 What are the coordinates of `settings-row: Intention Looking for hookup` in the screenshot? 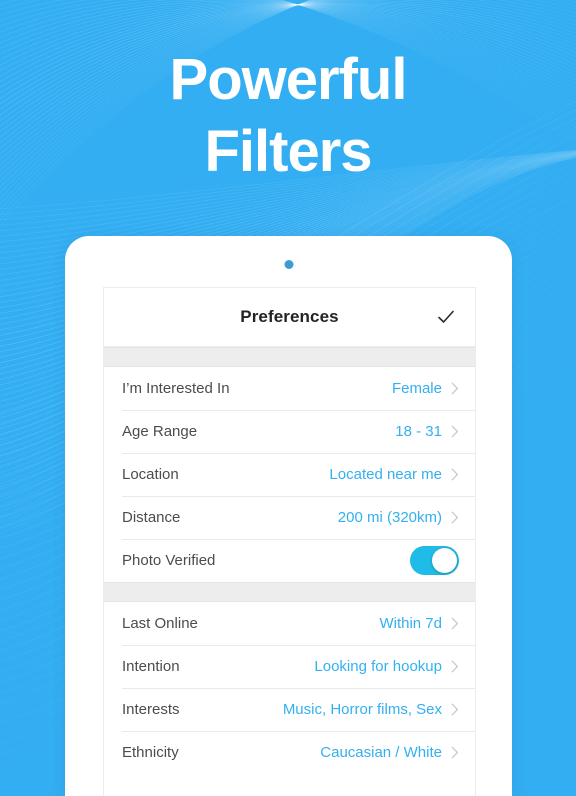 It's located at (289, 666).